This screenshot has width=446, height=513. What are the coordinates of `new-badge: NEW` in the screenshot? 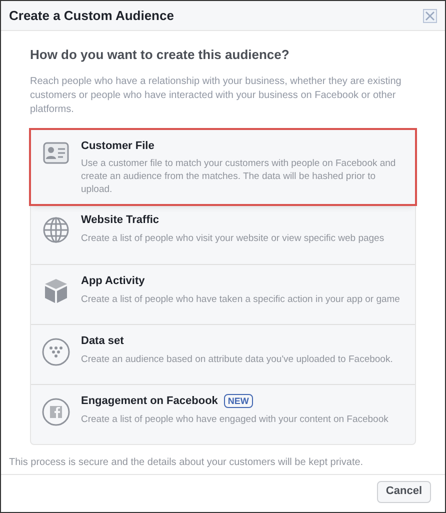 It's located at (238, 401).